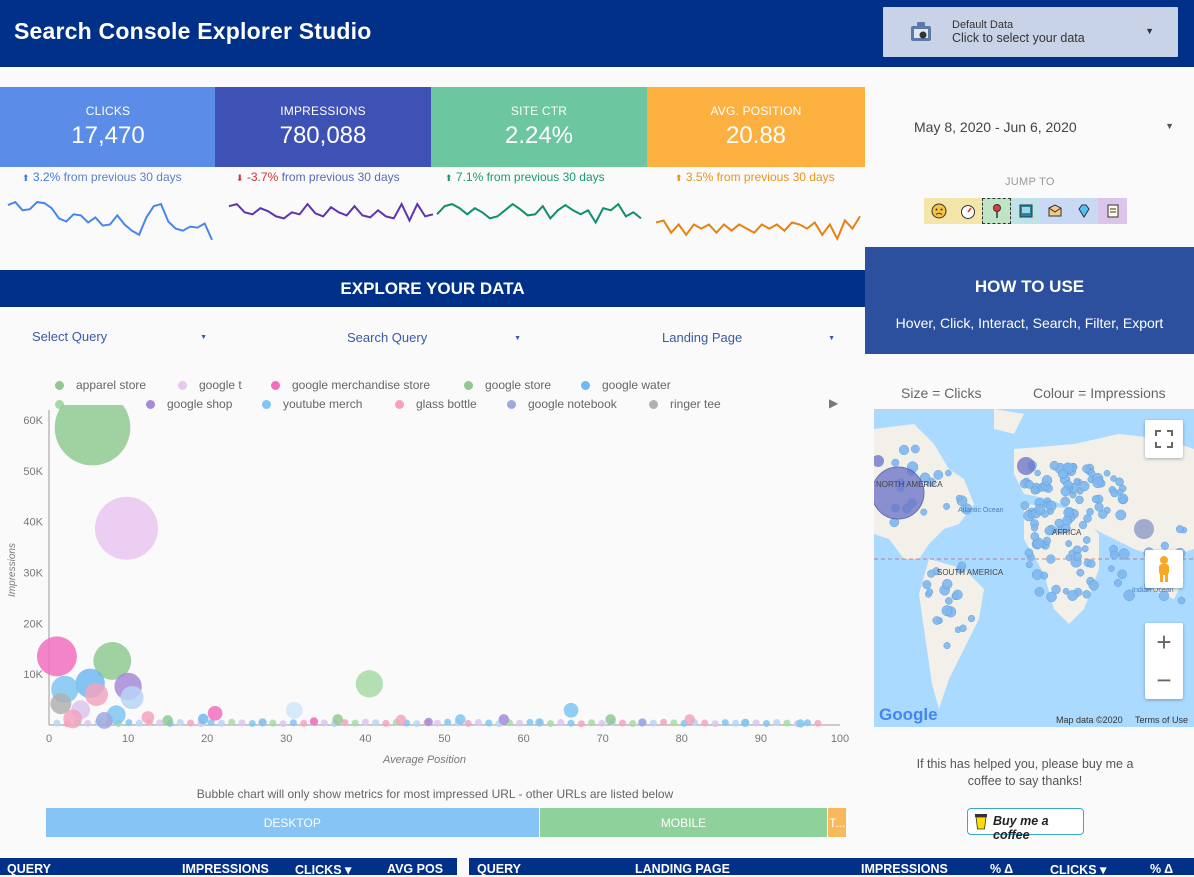  I want to click on jump-gauge-button, so click(967, 211).